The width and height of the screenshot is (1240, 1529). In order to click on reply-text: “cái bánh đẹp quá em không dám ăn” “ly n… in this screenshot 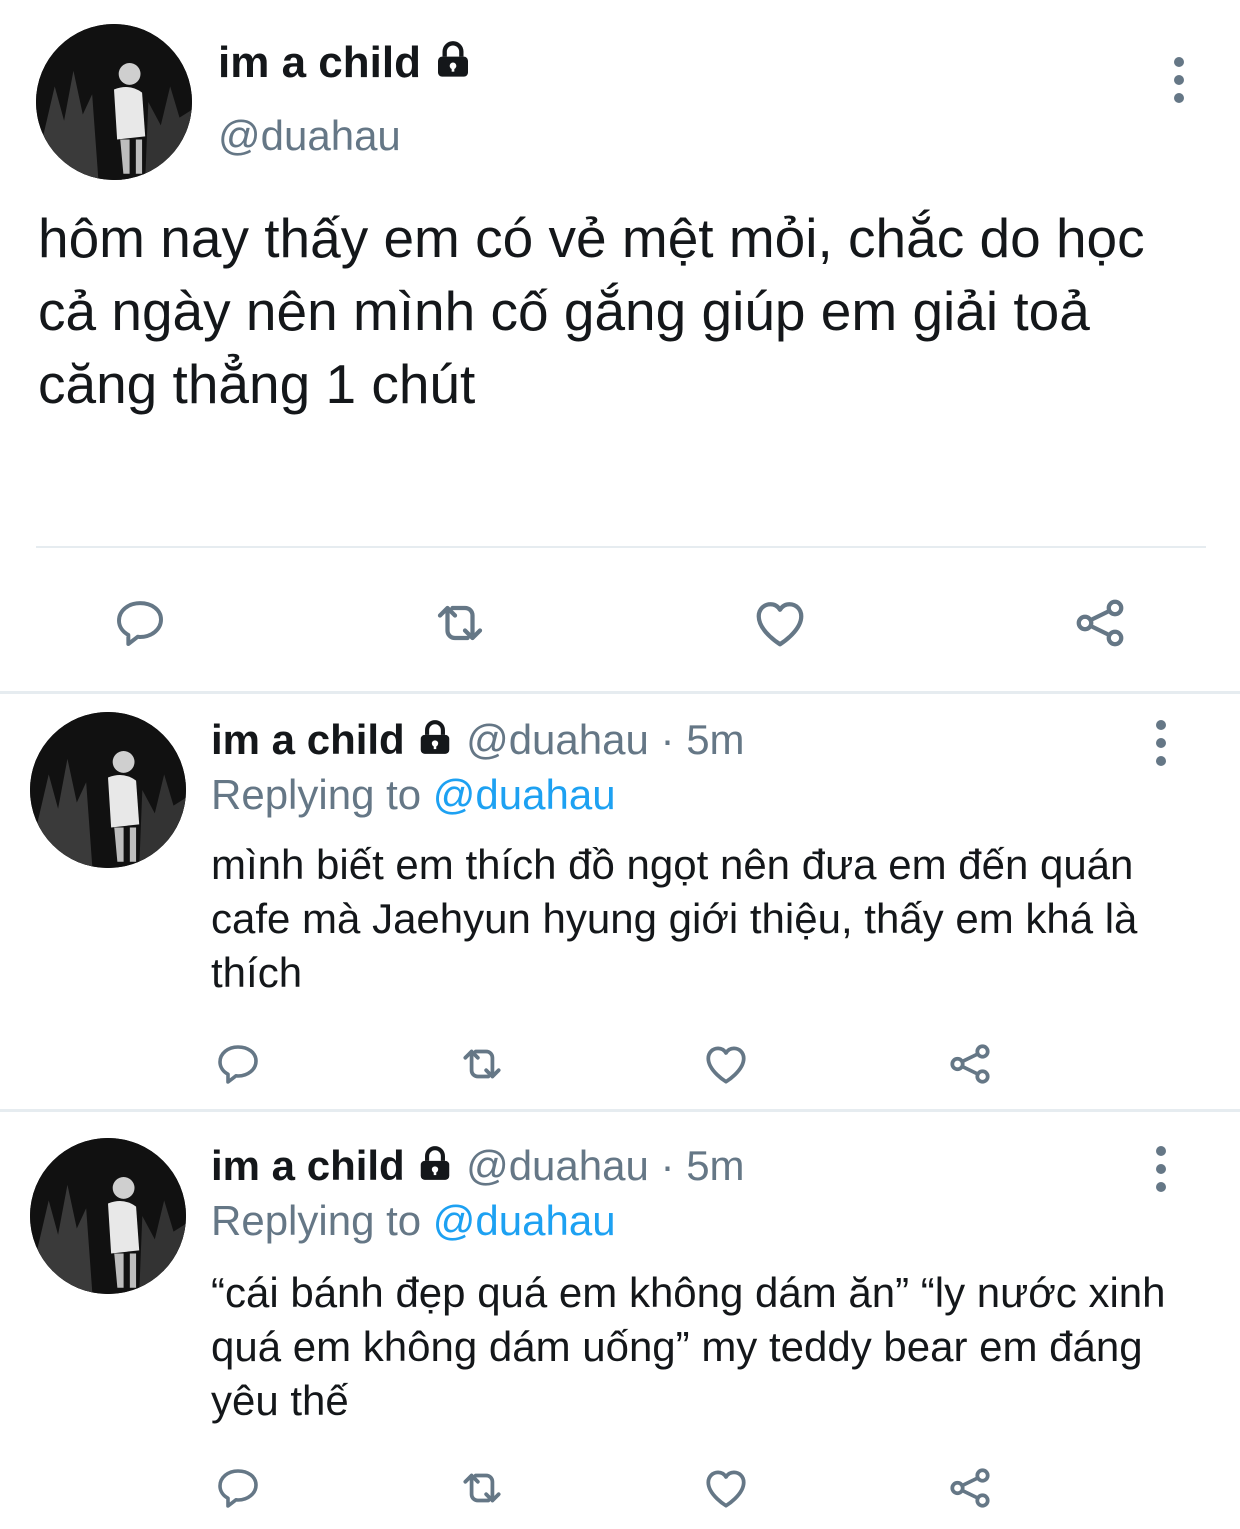, I will do `click(688, 1346)`.